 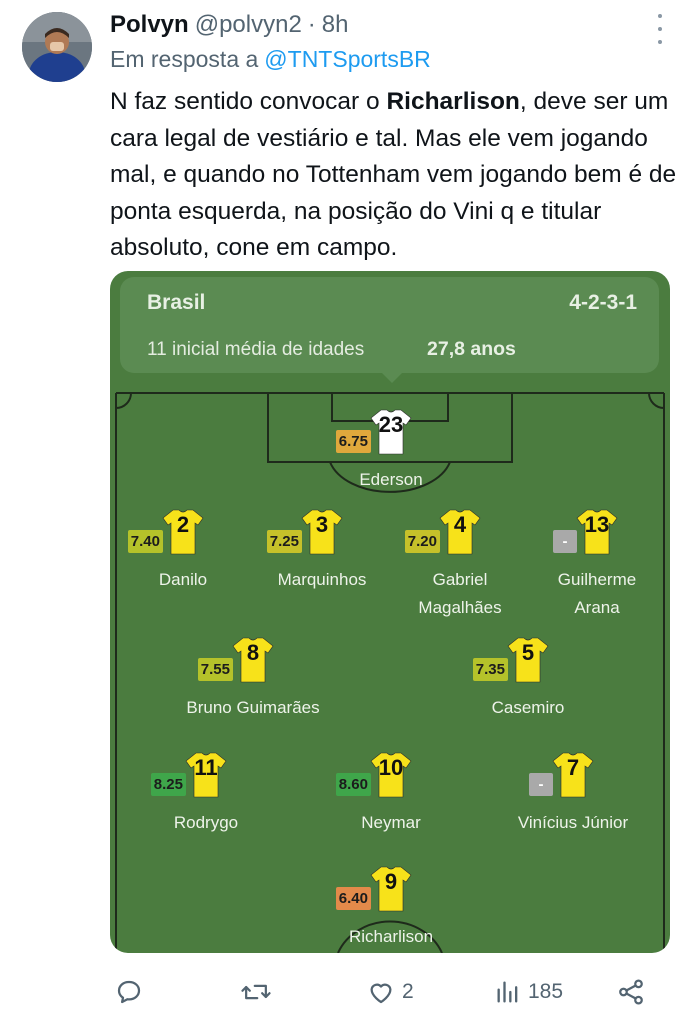 I want to click on retweet-icon, so click(x=256, y=992).